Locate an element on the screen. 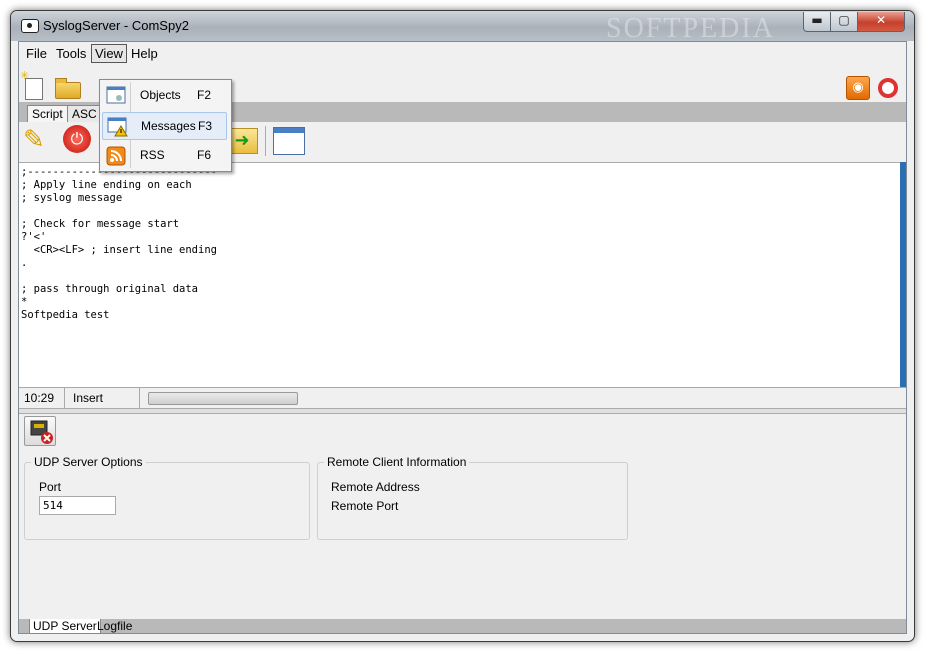 The image size is (933, 659). menu-item-label: Objects is located at coordinates (160, 95).